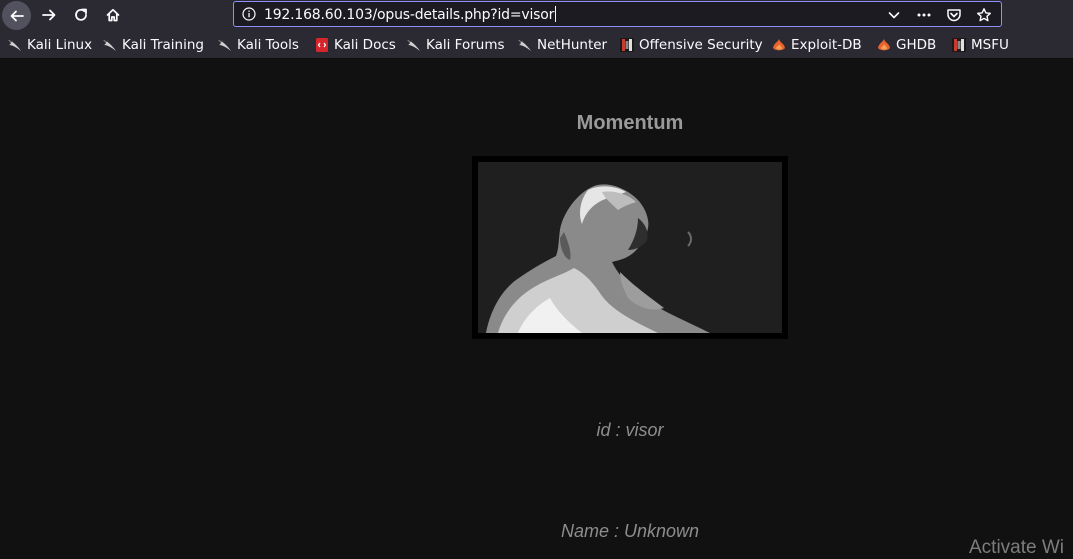 Image resolution: width=1073 pixels, height=559 pixels. I want to click on bookmark-nethunter: NetHunter, so click(562, 45).